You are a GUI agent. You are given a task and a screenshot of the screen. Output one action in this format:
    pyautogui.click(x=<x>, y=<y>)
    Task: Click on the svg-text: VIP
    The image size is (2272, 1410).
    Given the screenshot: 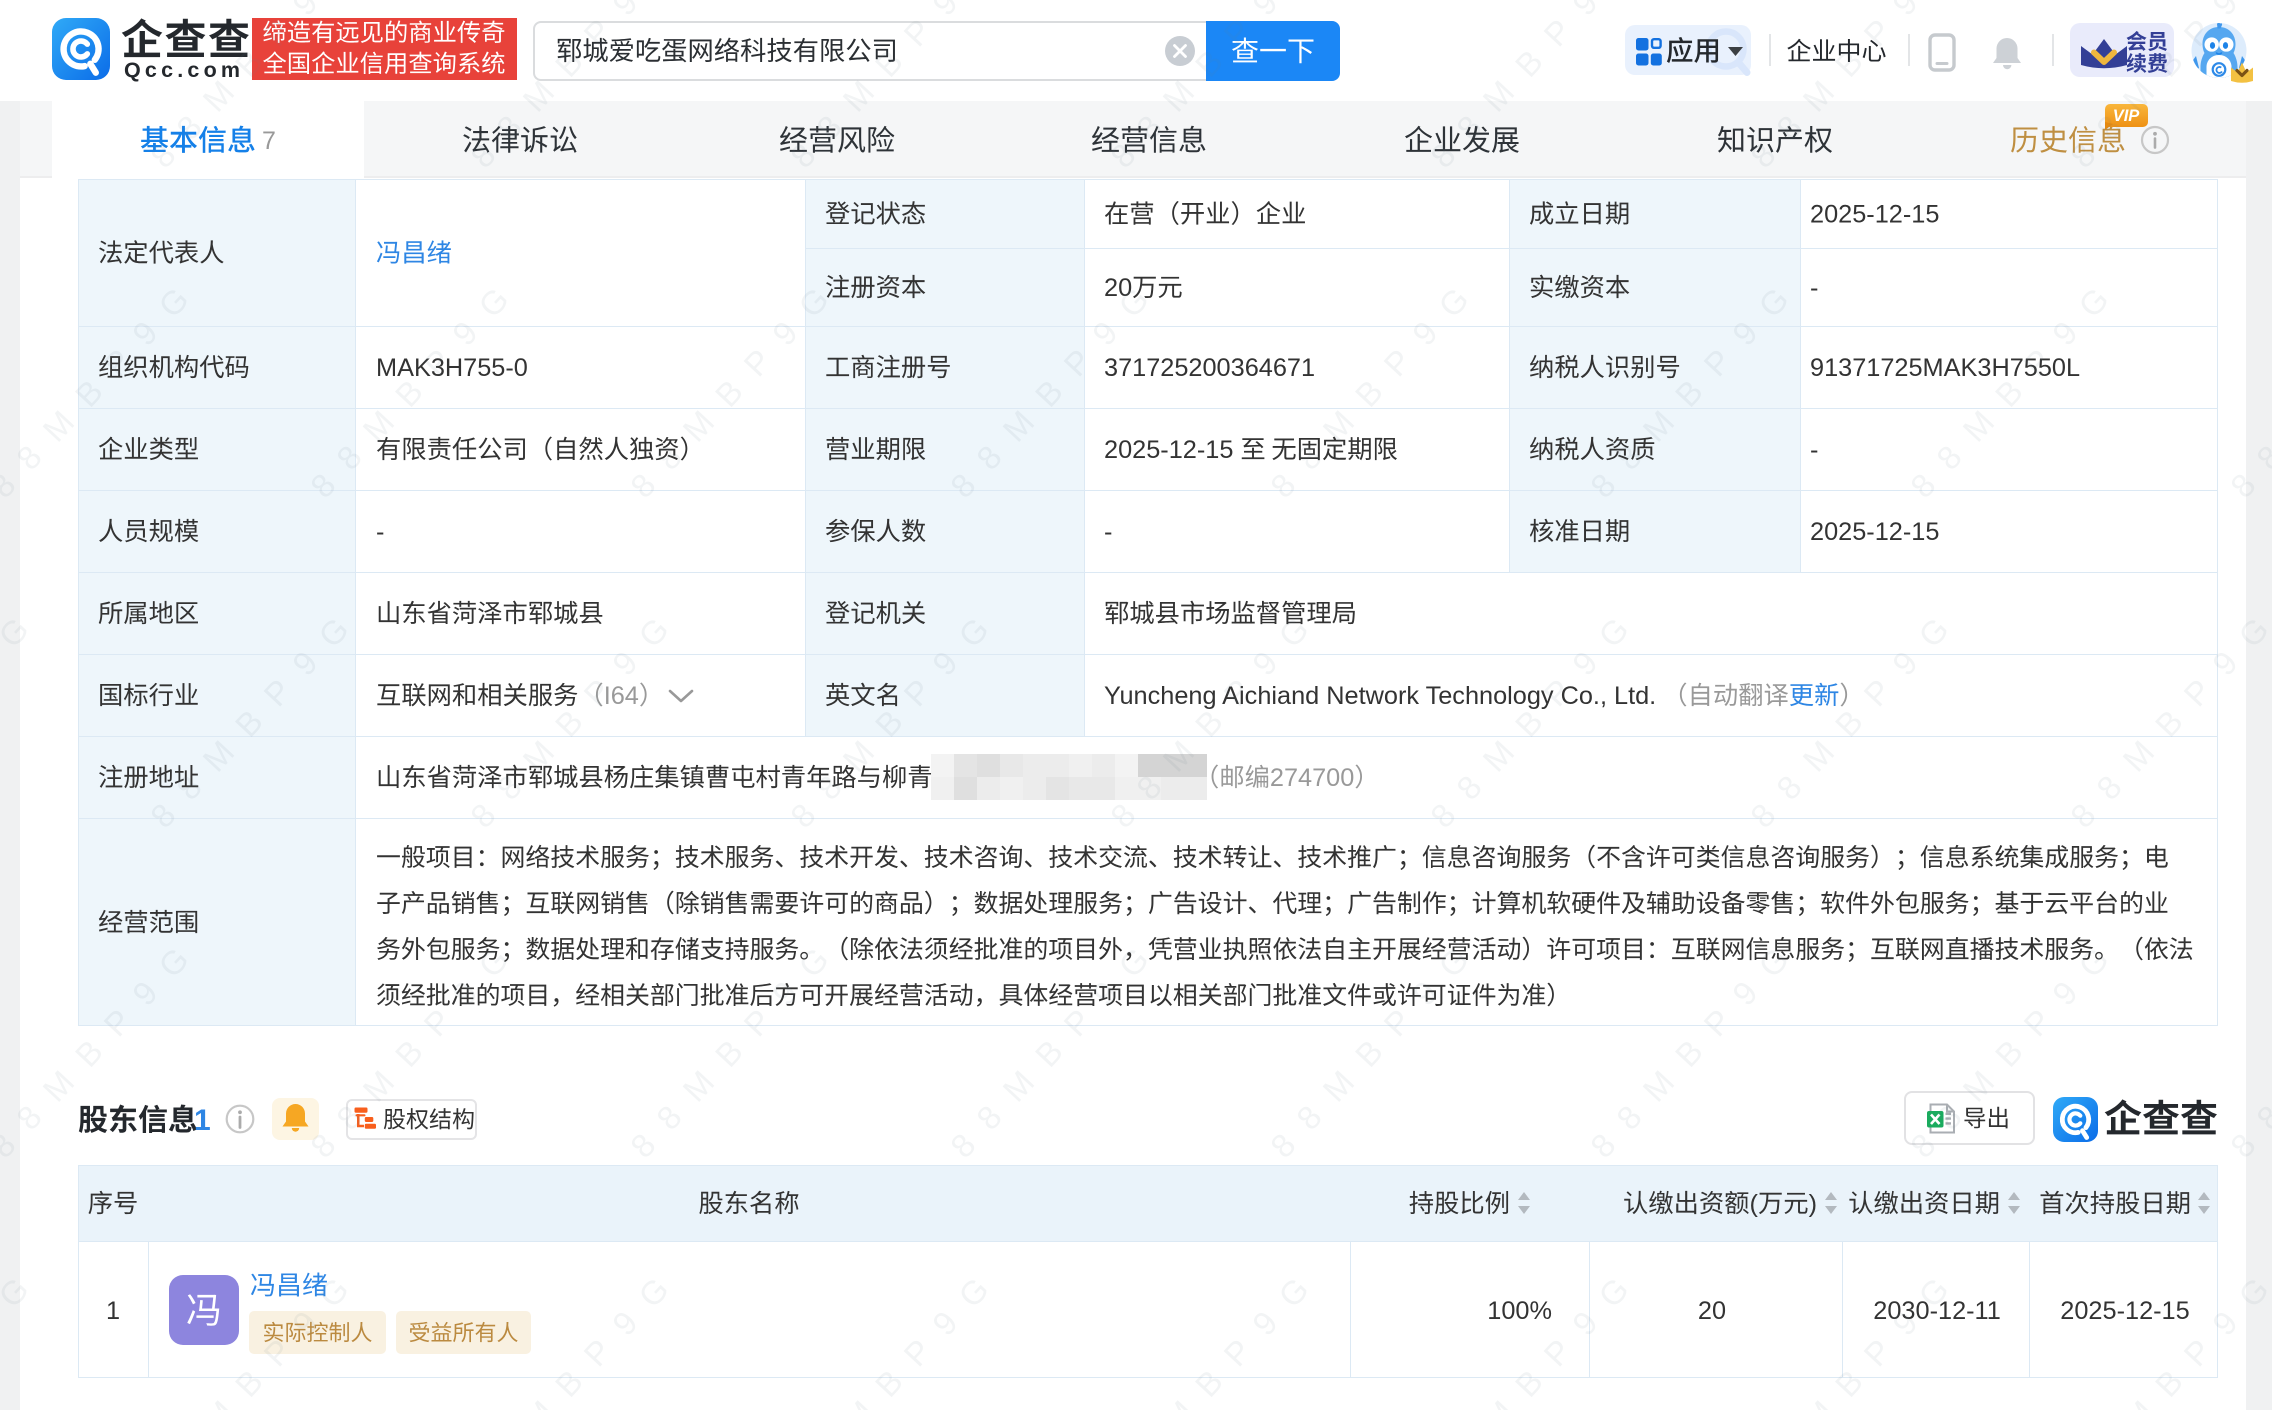 What is the action you would take?
    pyautogui.click(x=2127, y=116)
    